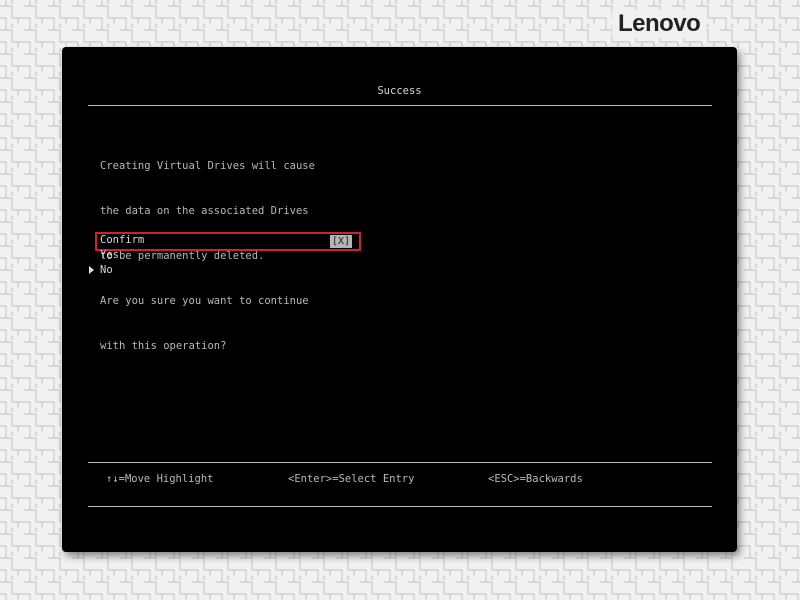  Describe the element at coordinates (400, 506) in the screenshot. I see `footer-bottom-divider` at that location.